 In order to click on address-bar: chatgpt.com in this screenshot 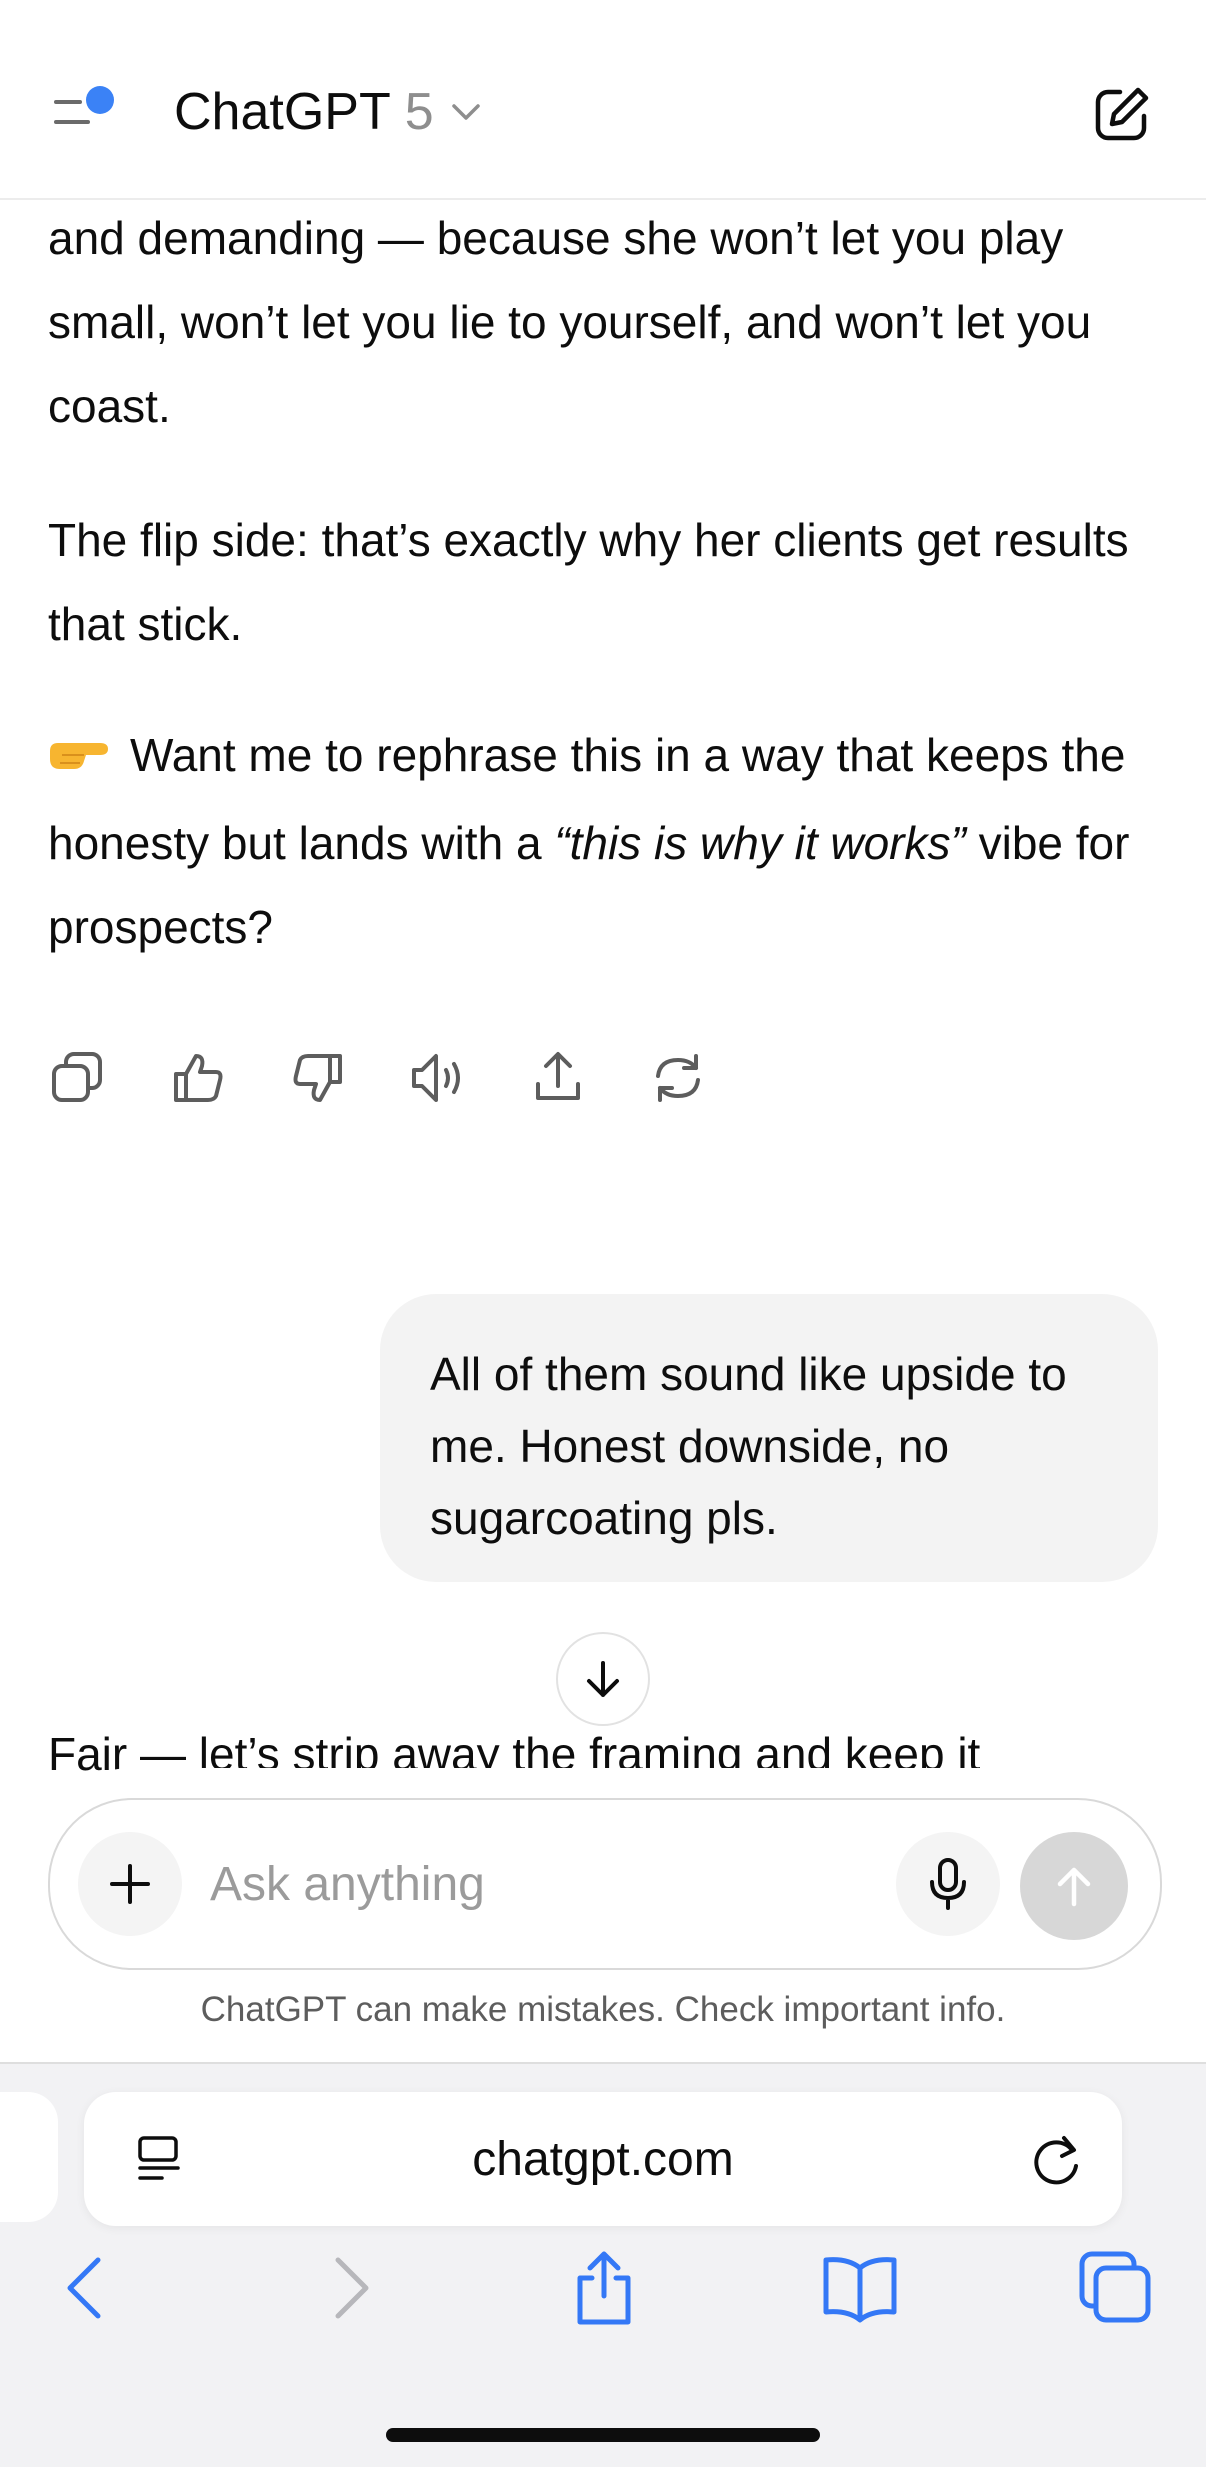, I will do `click(603, 2159)`.